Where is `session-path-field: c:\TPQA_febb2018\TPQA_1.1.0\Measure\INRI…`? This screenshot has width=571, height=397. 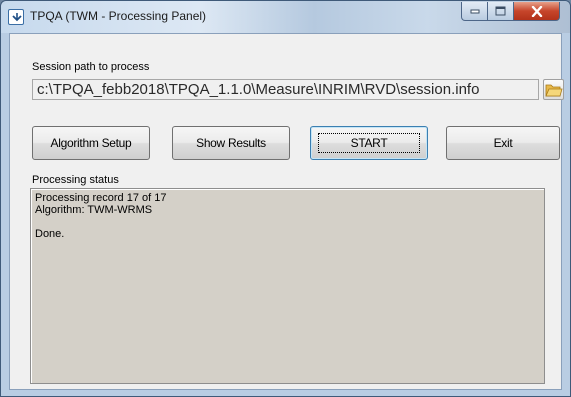 session-path-field: c:\TPQA_febb2018\TPQA_1.1.0\Measure\INRI… is located at coordinates (285, 89).